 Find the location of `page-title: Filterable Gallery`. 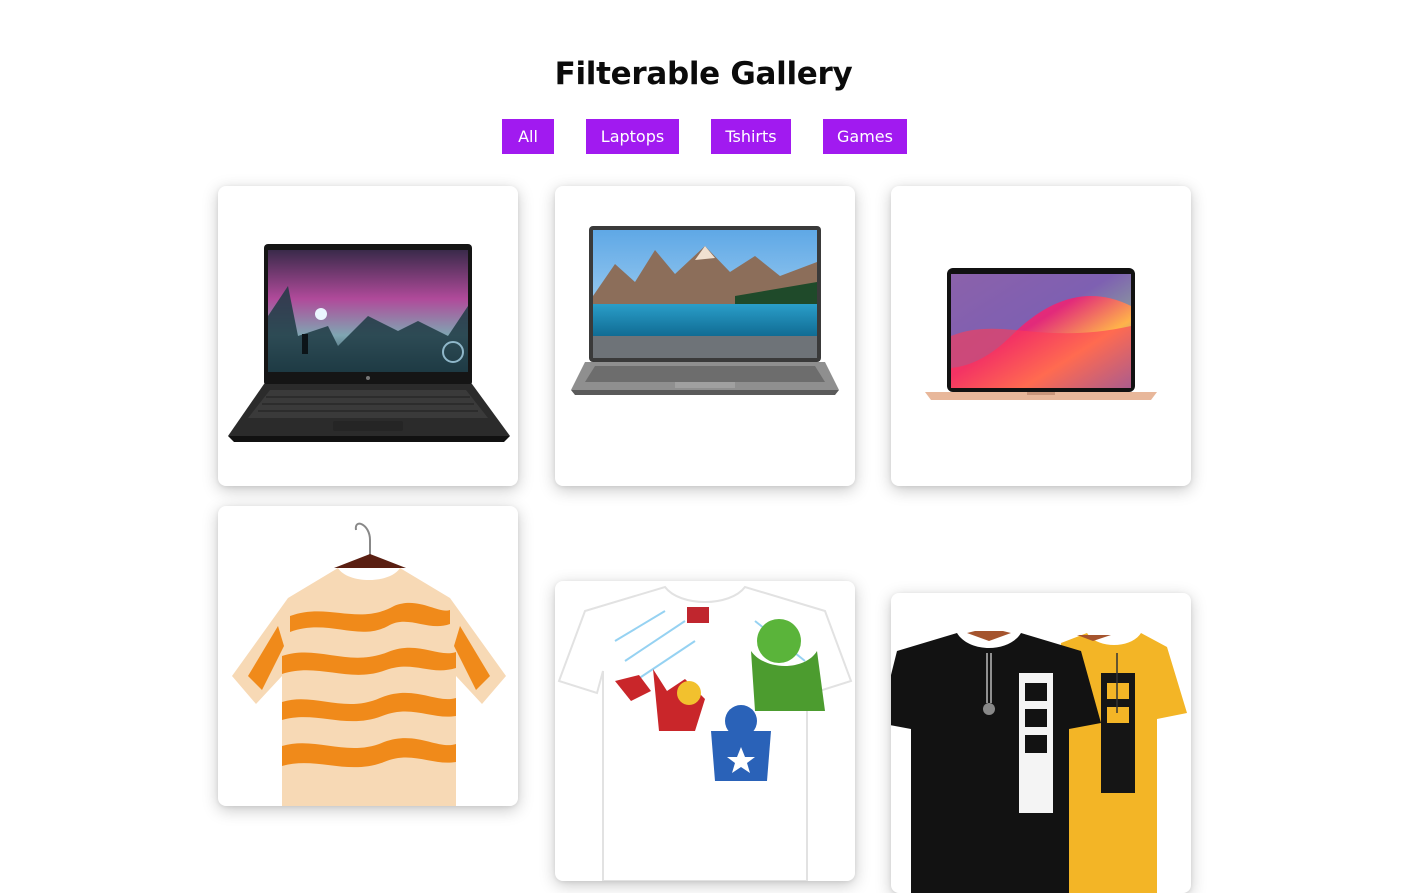

page-title: Filterable Gallery is located at coordinates (703, 74).